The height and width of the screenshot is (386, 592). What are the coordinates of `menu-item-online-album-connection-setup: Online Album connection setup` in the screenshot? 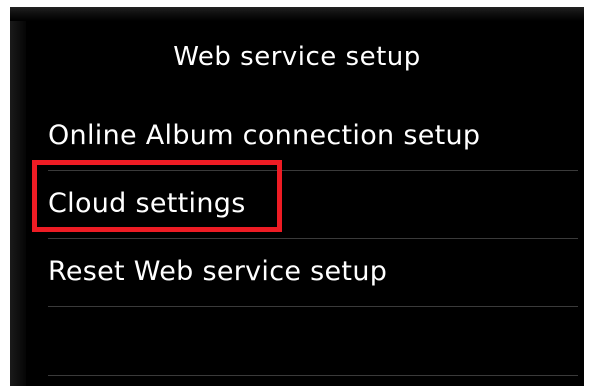 It's located at (313, 136).